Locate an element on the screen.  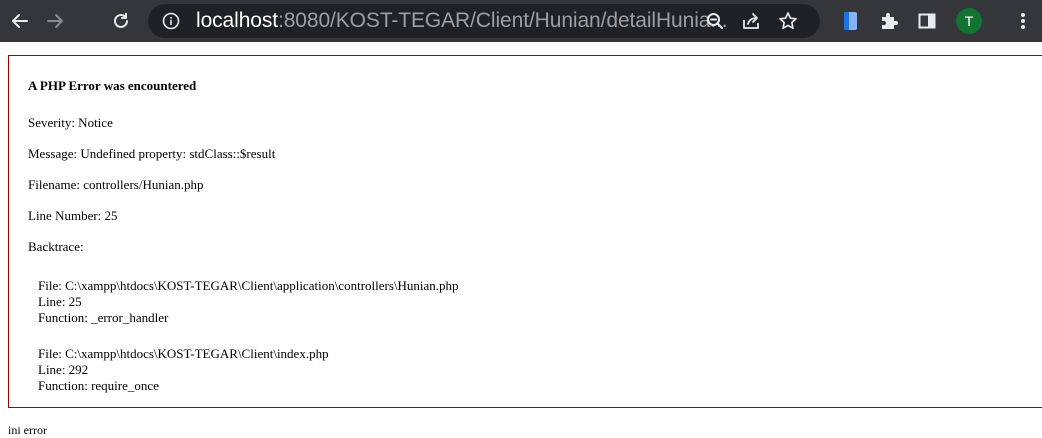
side-panel-icon is located at coordinates (927, 21).